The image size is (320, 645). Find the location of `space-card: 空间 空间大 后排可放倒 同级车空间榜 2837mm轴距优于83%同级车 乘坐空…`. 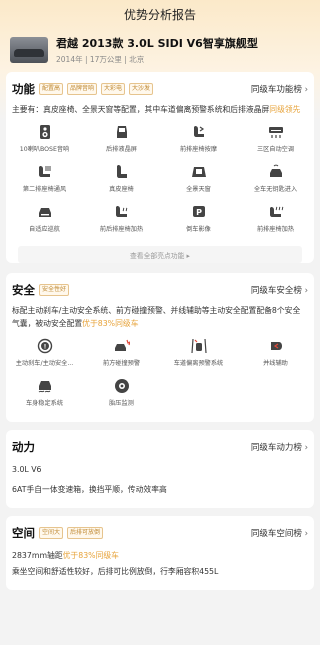

space-card: 空间 空间大 后排可放倒 同级车空间榜 2837mm轴距优于83%同级车 乘坐空… is located at coordinates (160, 553).